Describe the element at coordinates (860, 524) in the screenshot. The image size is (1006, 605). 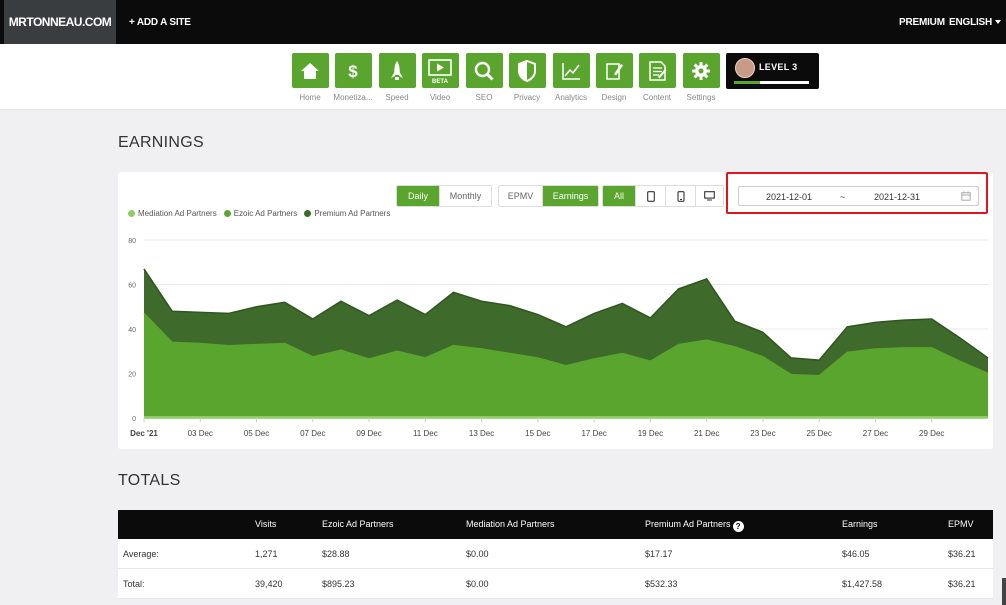
I see `column-header-earnings: Earnings` at that location.